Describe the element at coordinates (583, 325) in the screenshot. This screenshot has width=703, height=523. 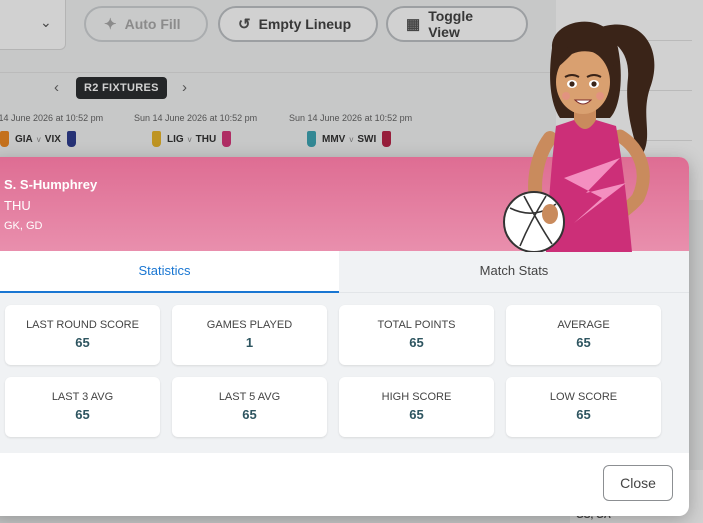
I see `stat-label: AVERAGE` at that location.